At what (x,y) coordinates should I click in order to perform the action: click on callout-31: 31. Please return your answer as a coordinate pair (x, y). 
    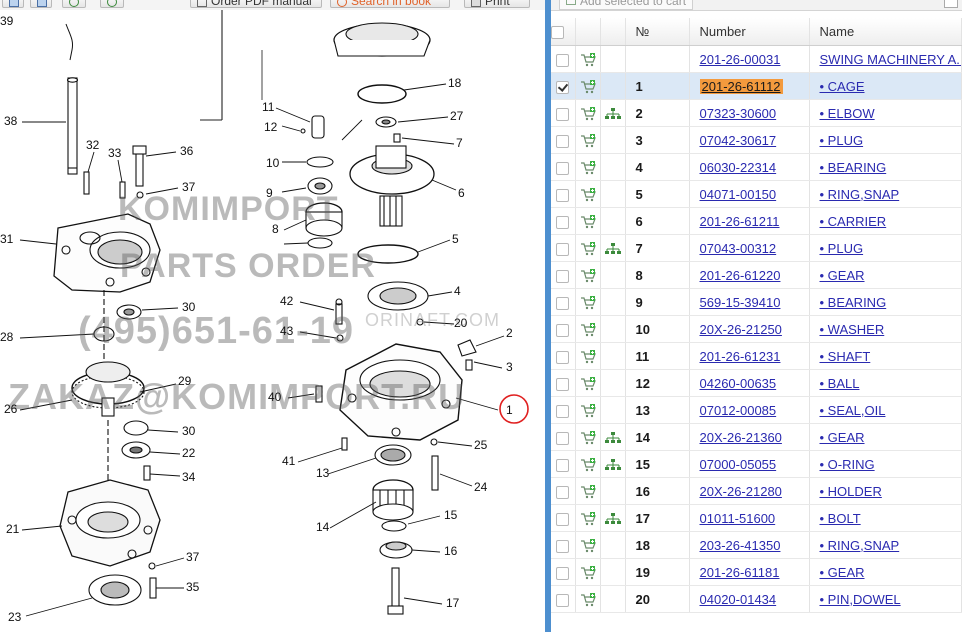
    Looking at the image, I should click on (6, 239).